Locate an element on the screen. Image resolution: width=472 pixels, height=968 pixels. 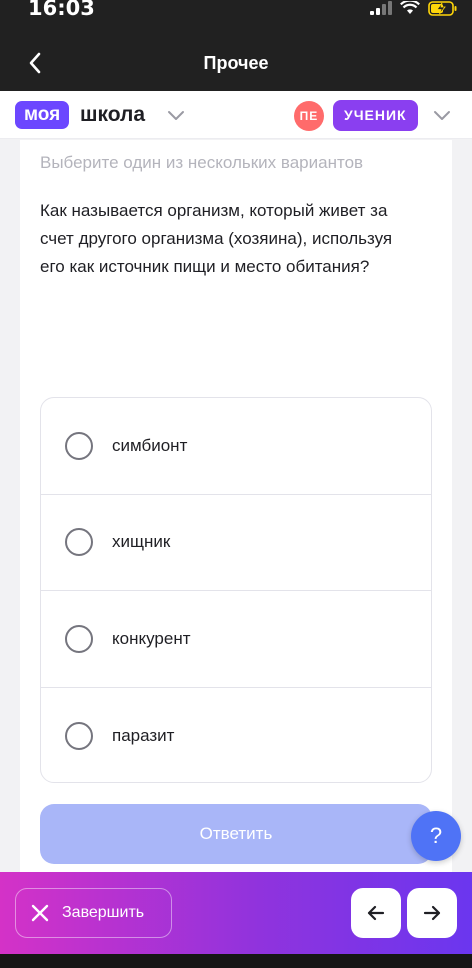
help-button: ? is located at coordinates (436, 836).